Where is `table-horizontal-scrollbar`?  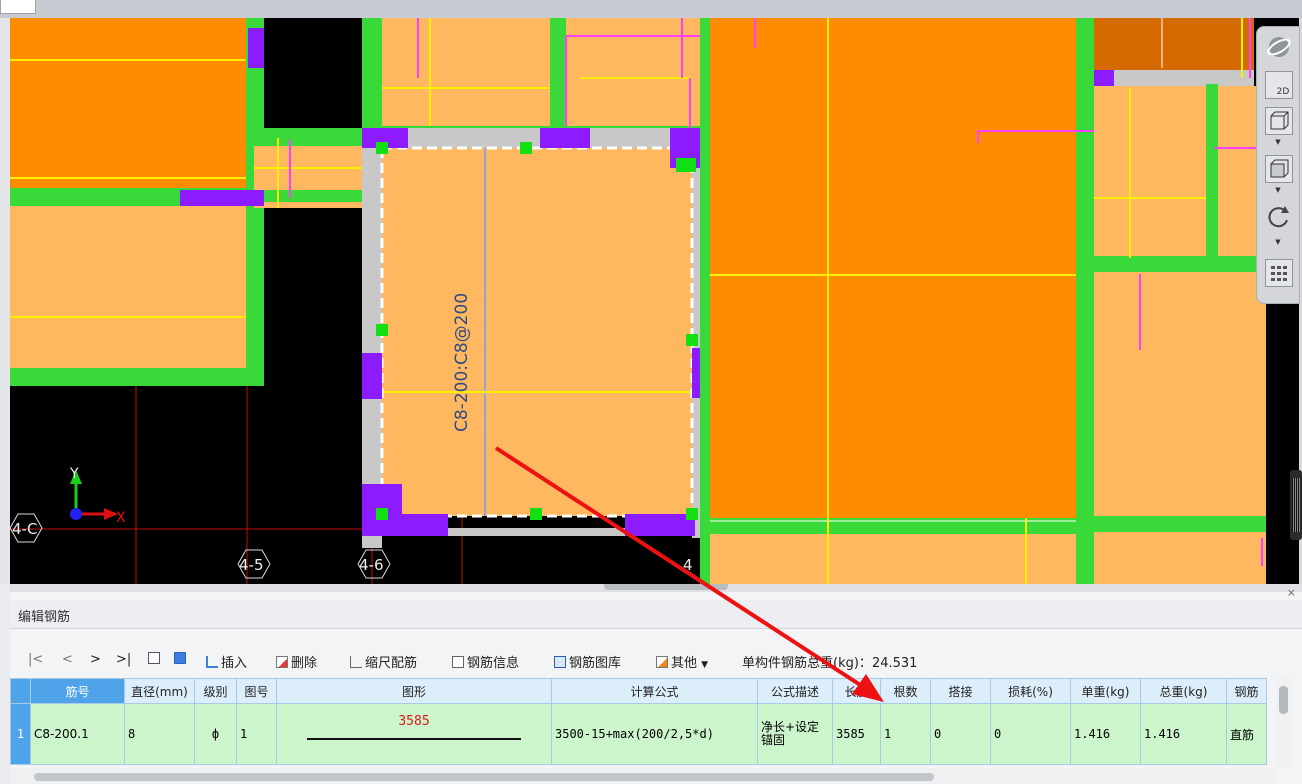
table-horizontal-scrollbar is located at coordinates (643, 776).